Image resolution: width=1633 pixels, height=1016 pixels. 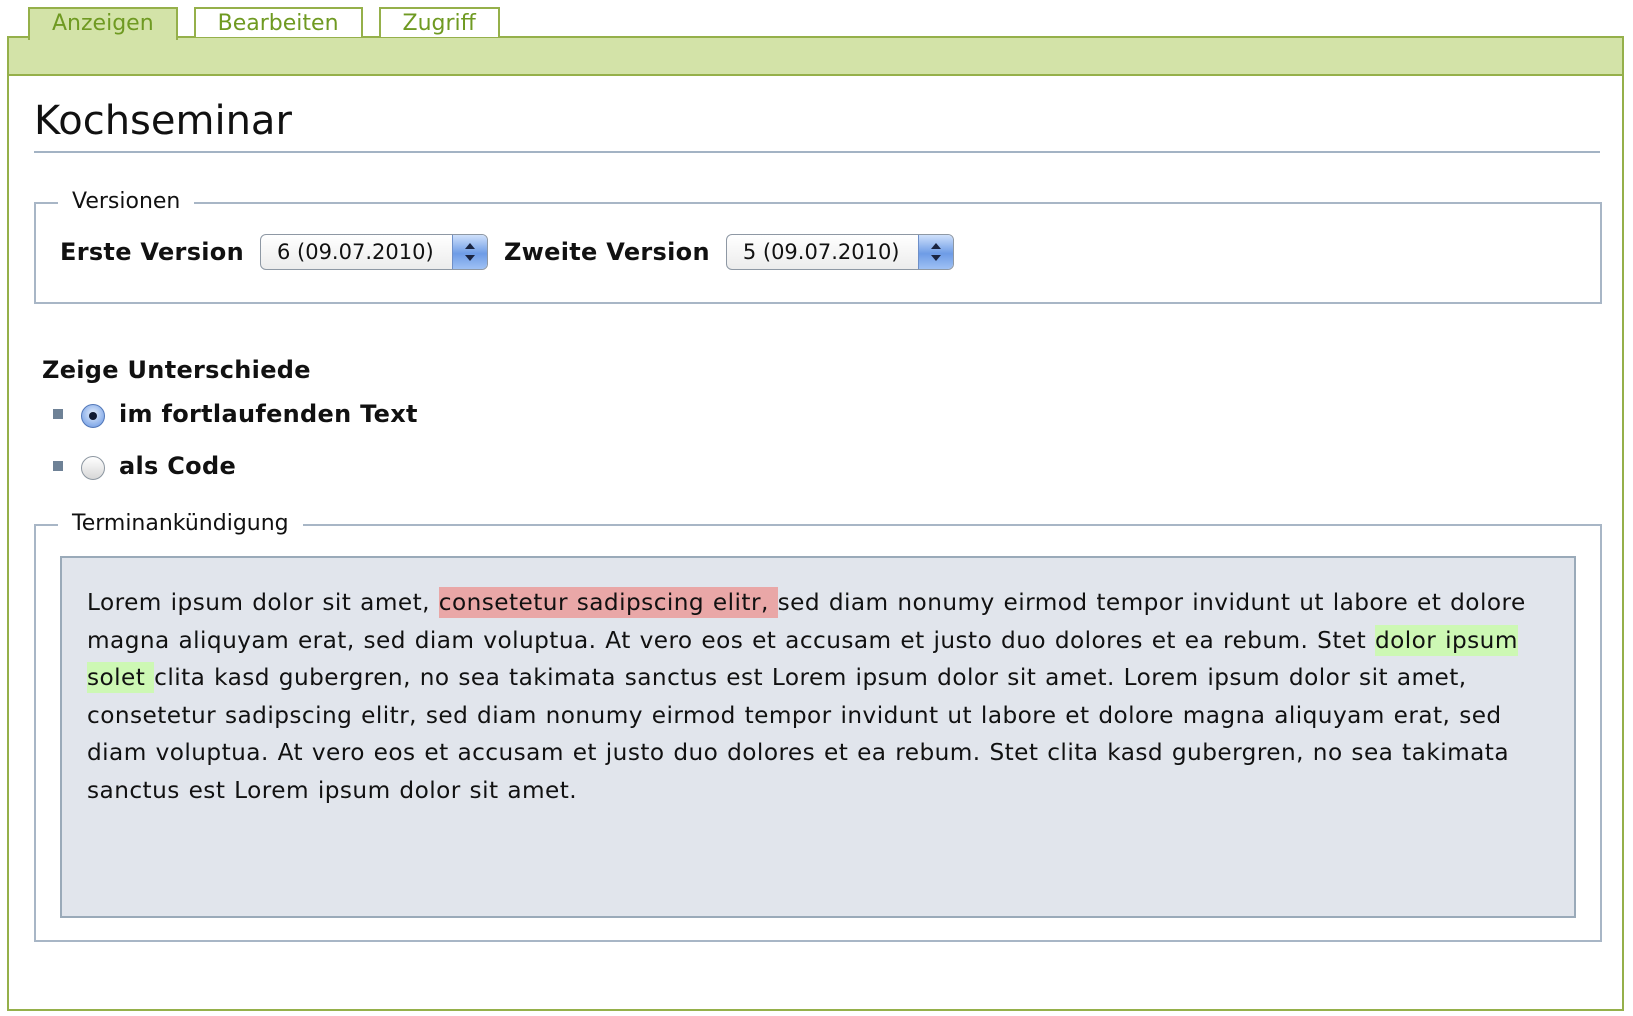 I want to click on radio-code-mode, so click(x=93, y=468).